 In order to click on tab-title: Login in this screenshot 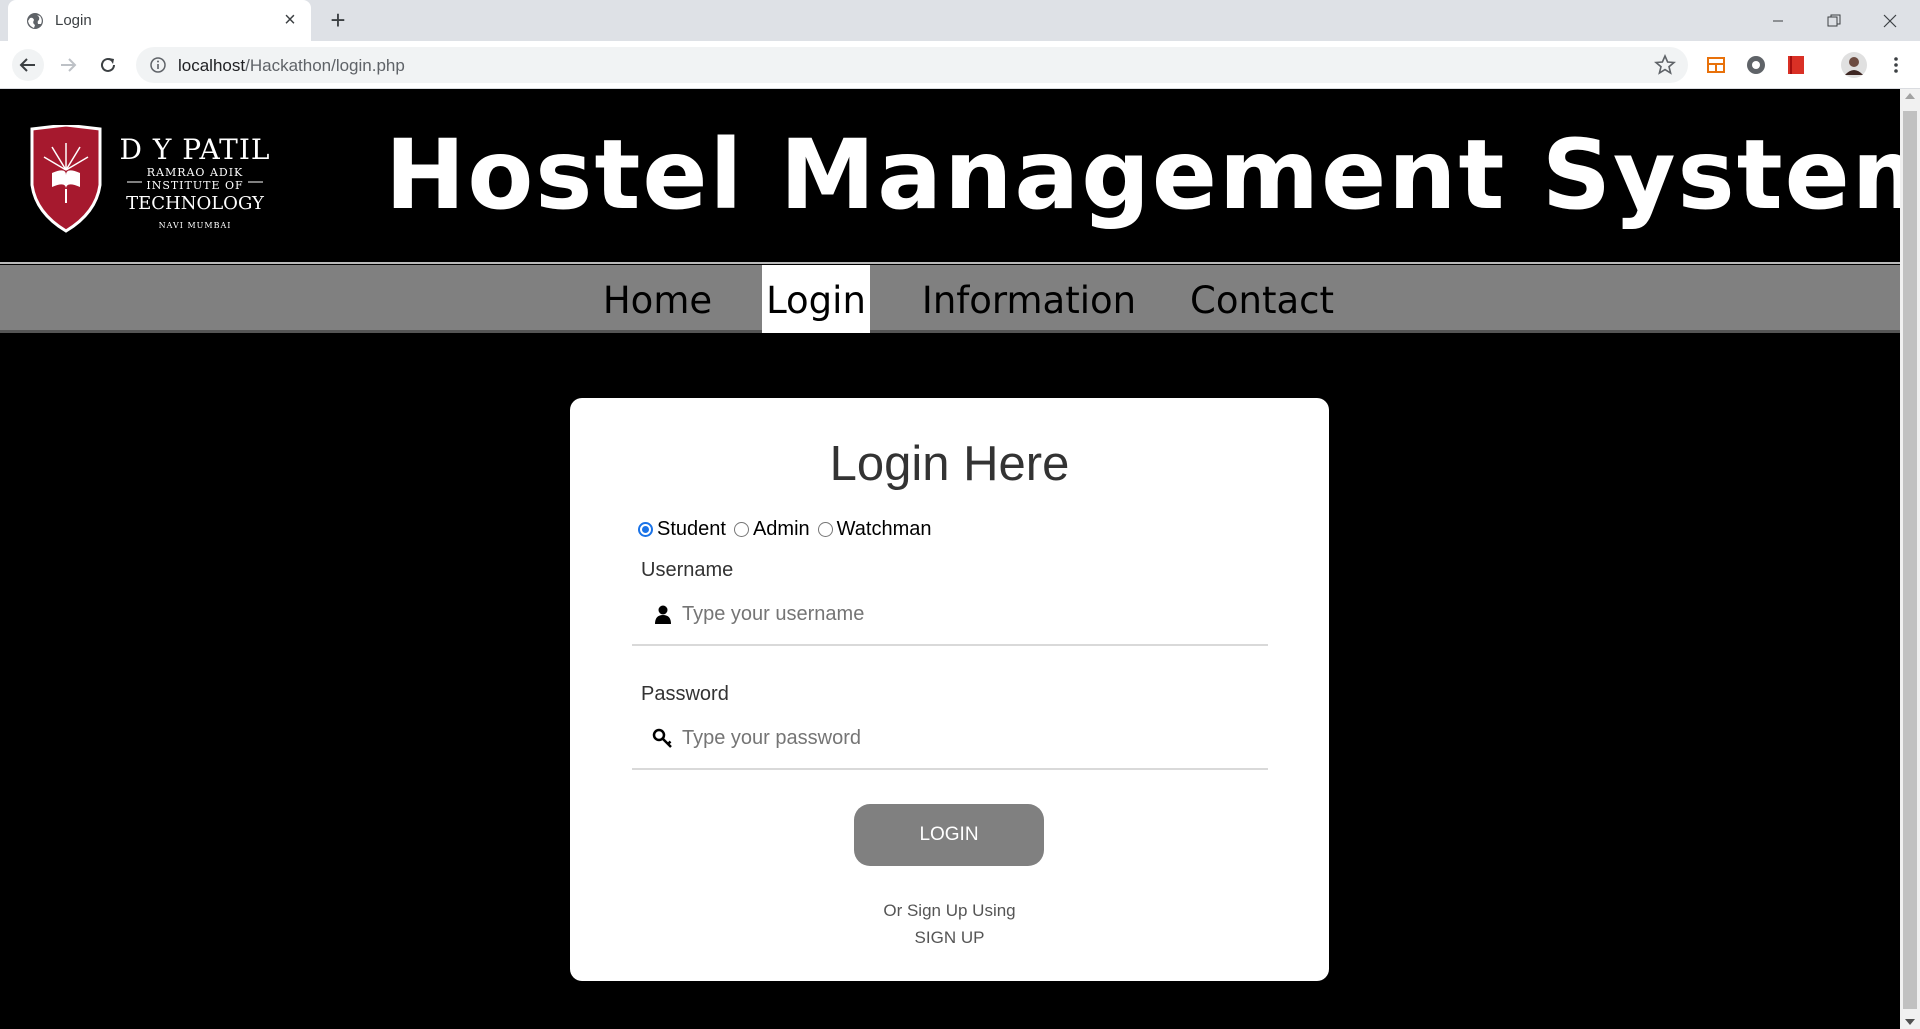, I will do `click(73, 20)`.